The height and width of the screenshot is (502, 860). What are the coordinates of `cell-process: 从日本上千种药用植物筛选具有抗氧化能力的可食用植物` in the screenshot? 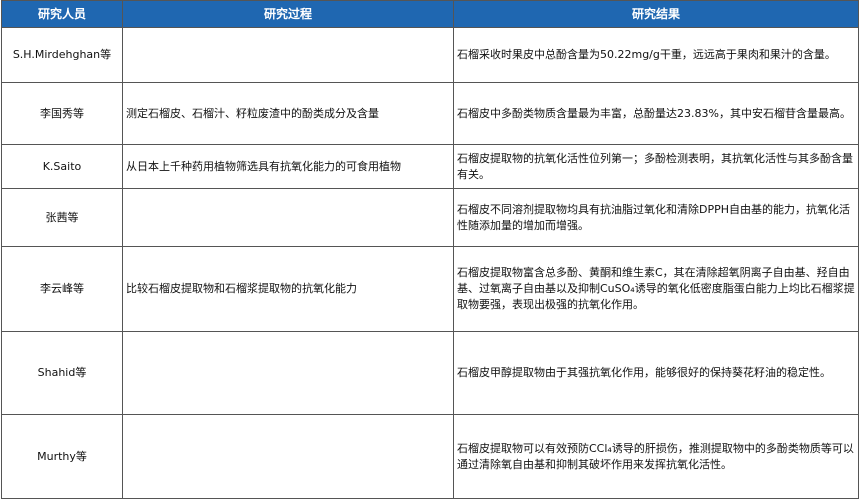 It's located at (288, 166).